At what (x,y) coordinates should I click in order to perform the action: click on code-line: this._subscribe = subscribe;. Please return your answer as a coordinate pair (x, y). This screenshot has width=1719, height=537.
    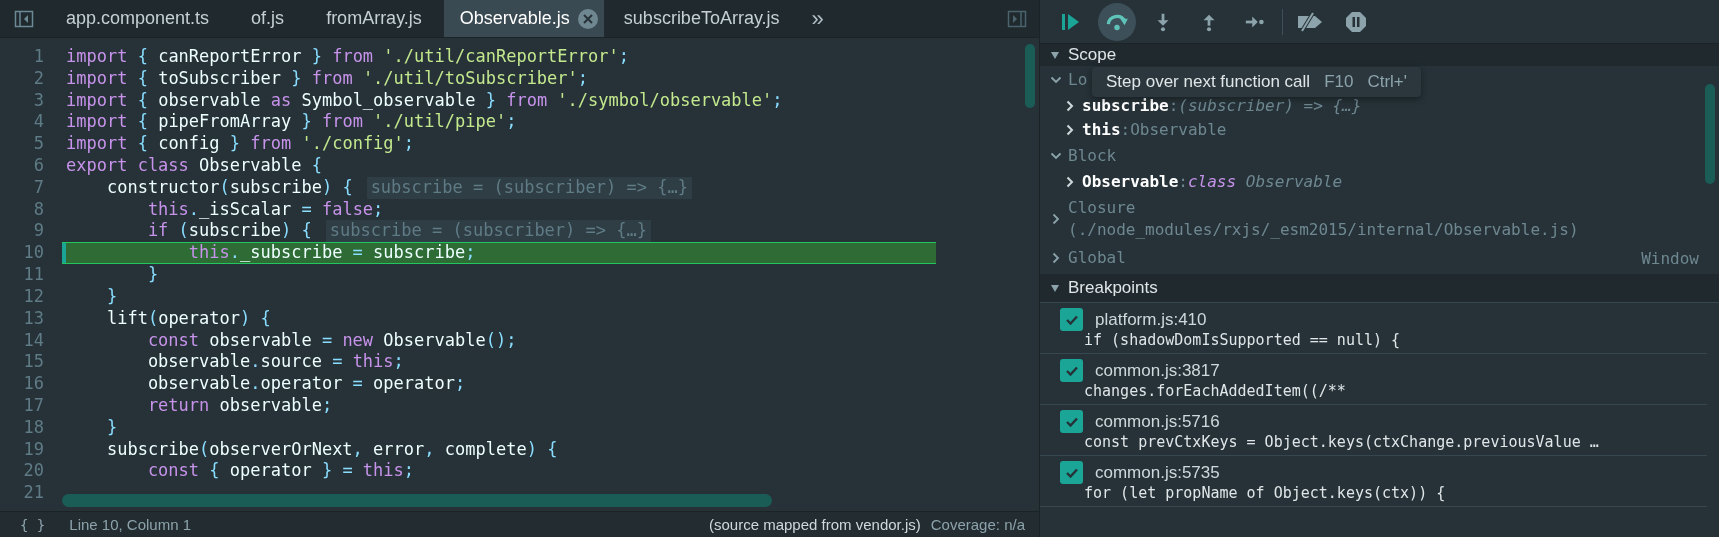
    Looking at the image, I should click on (331, 253).